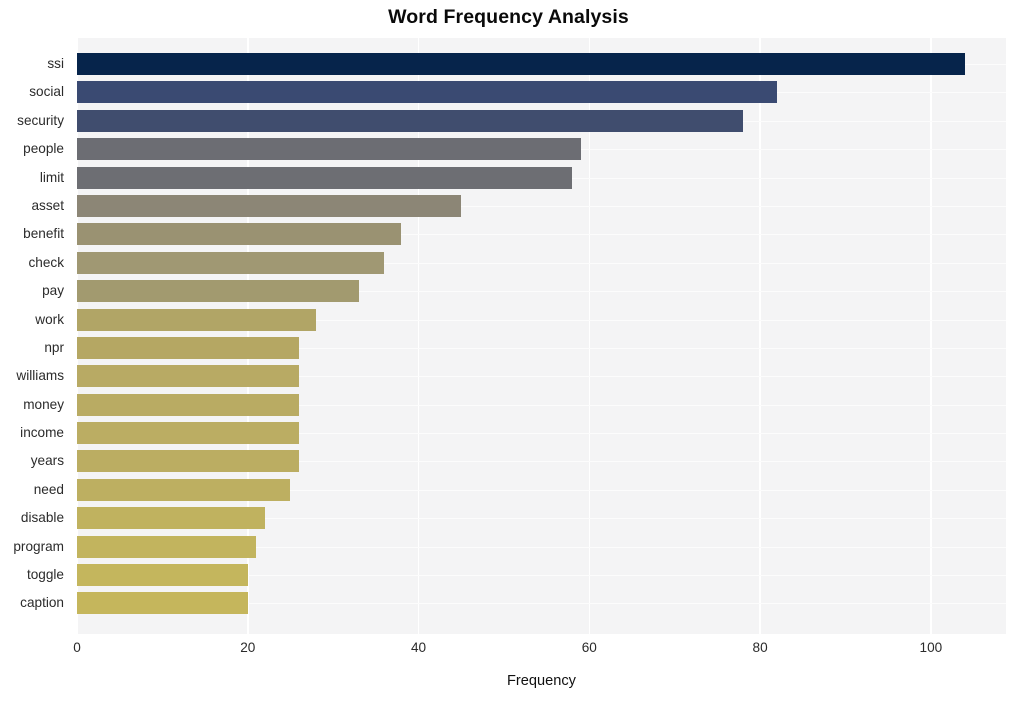  I want to click on bar-years, so click(188, 461).